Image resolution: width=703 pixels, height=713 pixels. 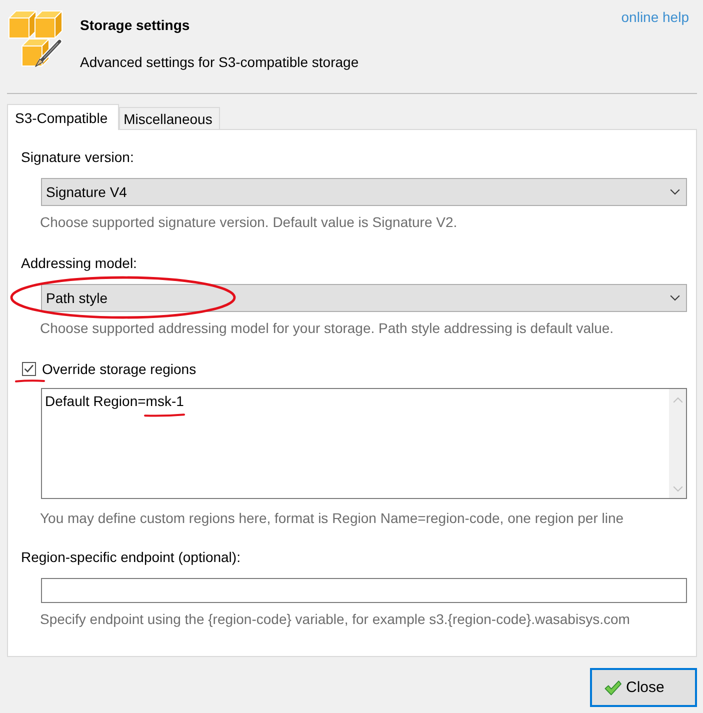 I want to click on text-area: Default Region=msk-1, so click(x=364, y=443).